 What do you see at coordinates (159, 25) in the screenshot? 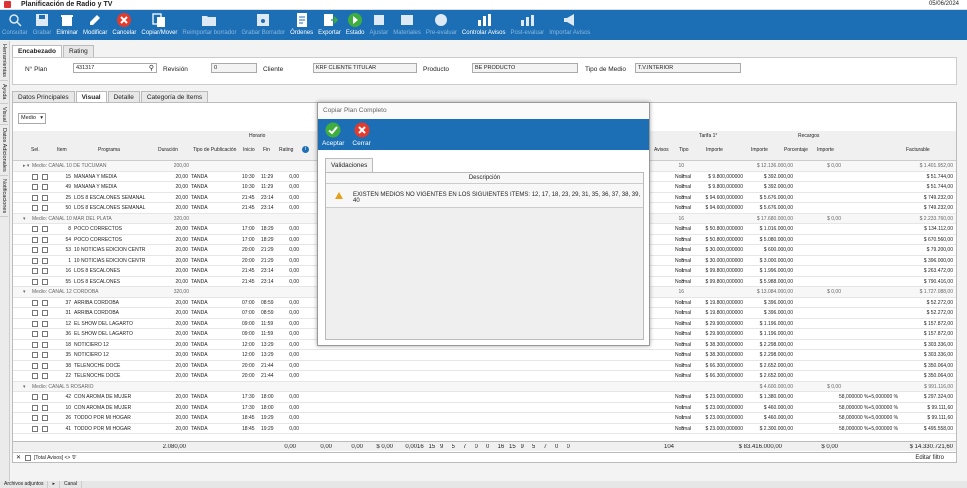
I see `copiar-mover-button: Copiar/Mover` at bounding box center [159, 25].